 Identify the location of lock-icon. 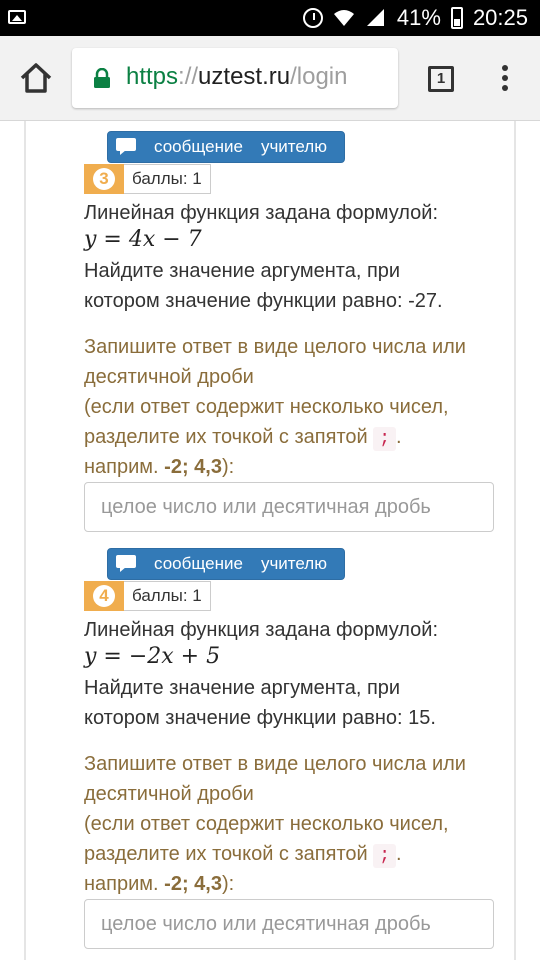
(102, 77).